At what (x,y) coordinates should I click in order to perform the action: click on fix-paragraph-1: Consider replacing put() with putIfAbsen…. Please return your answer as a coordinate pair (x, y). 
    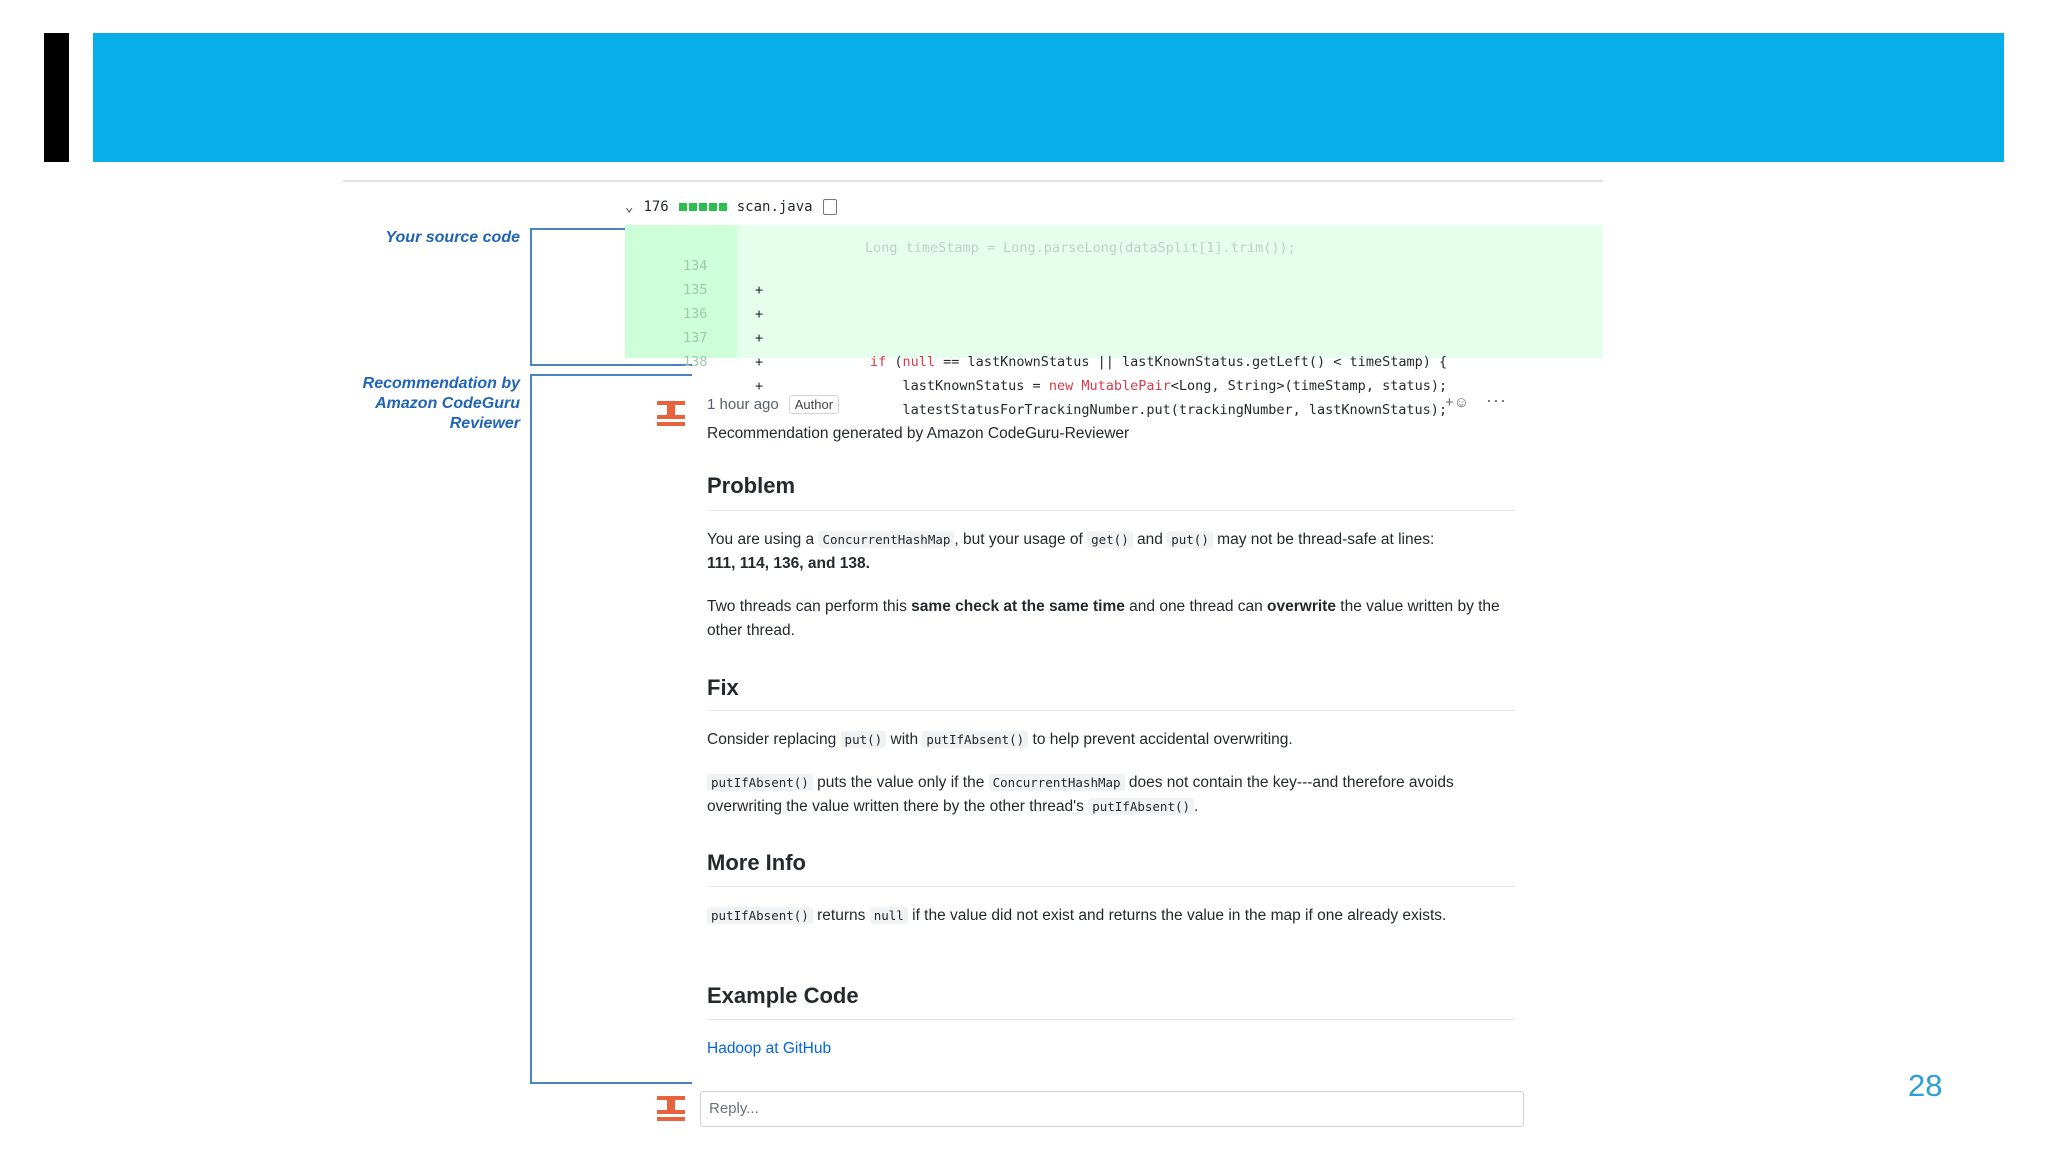
    Looking at the image, I should click on (1000, 739).